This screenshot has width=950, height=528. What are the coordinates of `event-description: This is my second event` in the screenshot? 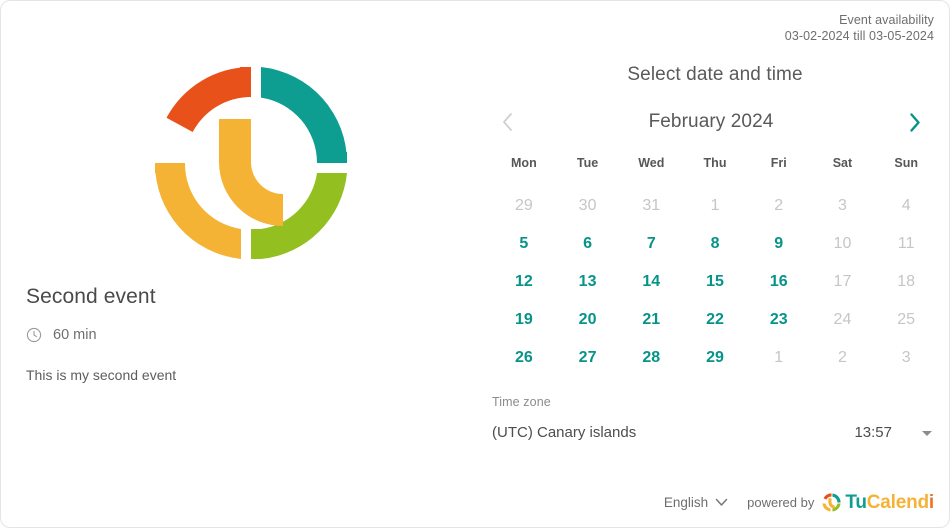 It's located at (101, 375).